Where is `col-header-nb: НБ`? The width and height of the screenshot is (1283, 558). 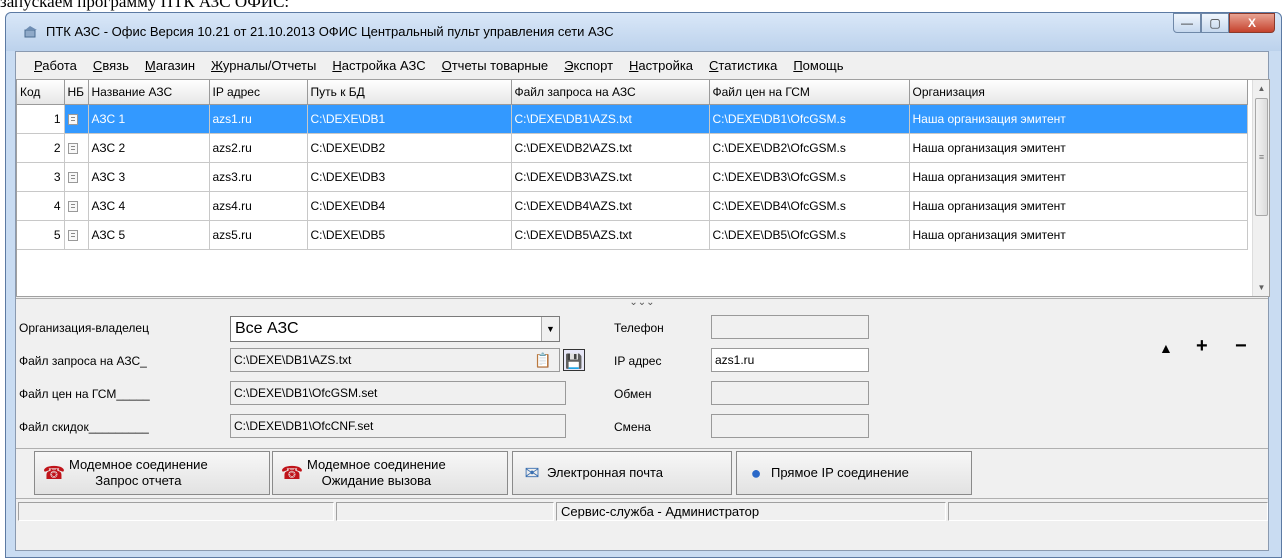
col-header-nb: НБ is located at coordinates (76, 92).